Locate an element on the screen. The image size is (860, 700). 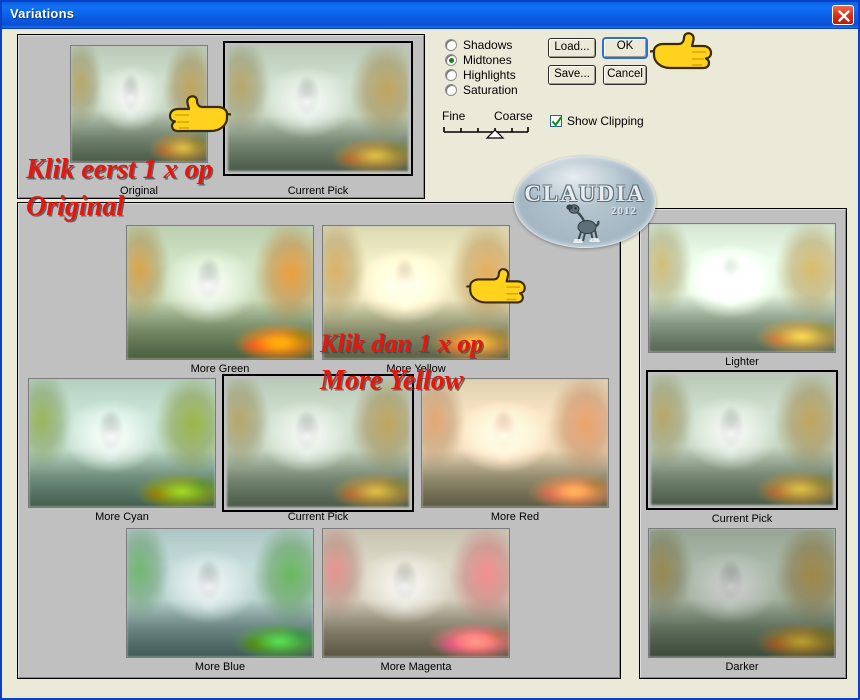
show-clipping-label: Show Clipping is located at coordinates (605, 121).